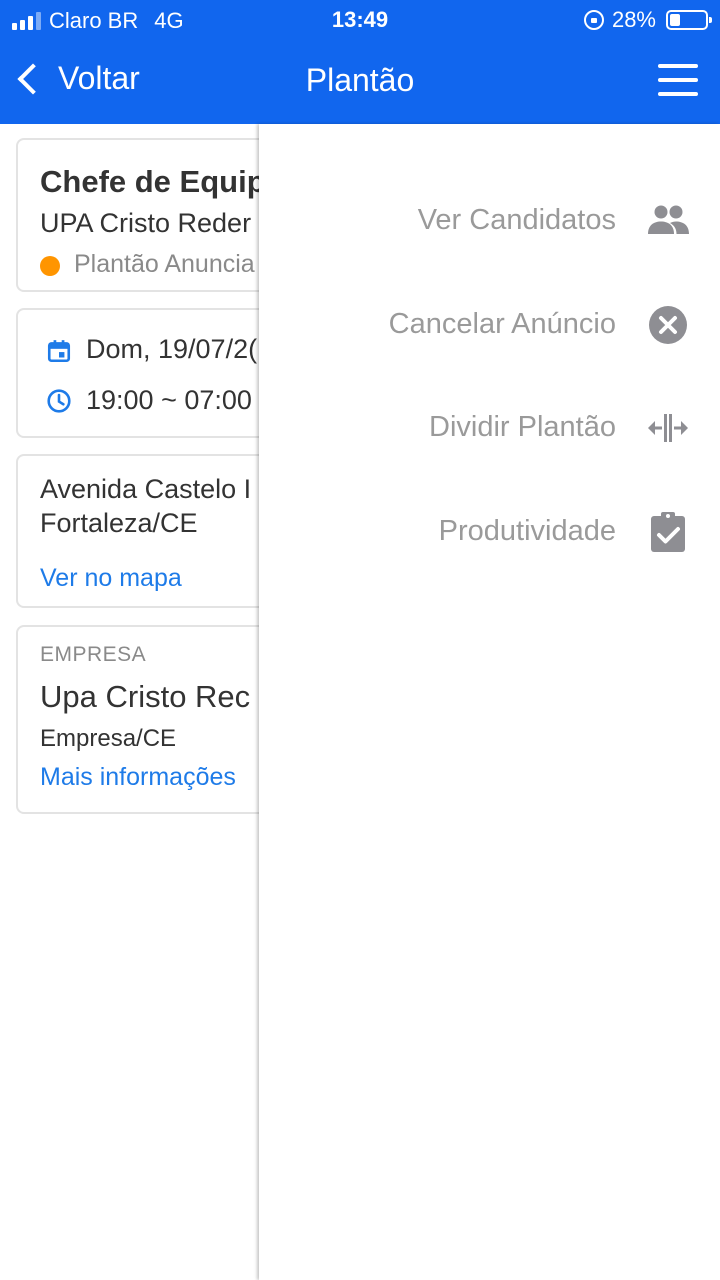 This screenshot has width=720, height=1280. What do you see at coordinates (164, 264) in the screenshot?
I see `shift-status: Plantão Anuncia` at bounding box center [164, 264].